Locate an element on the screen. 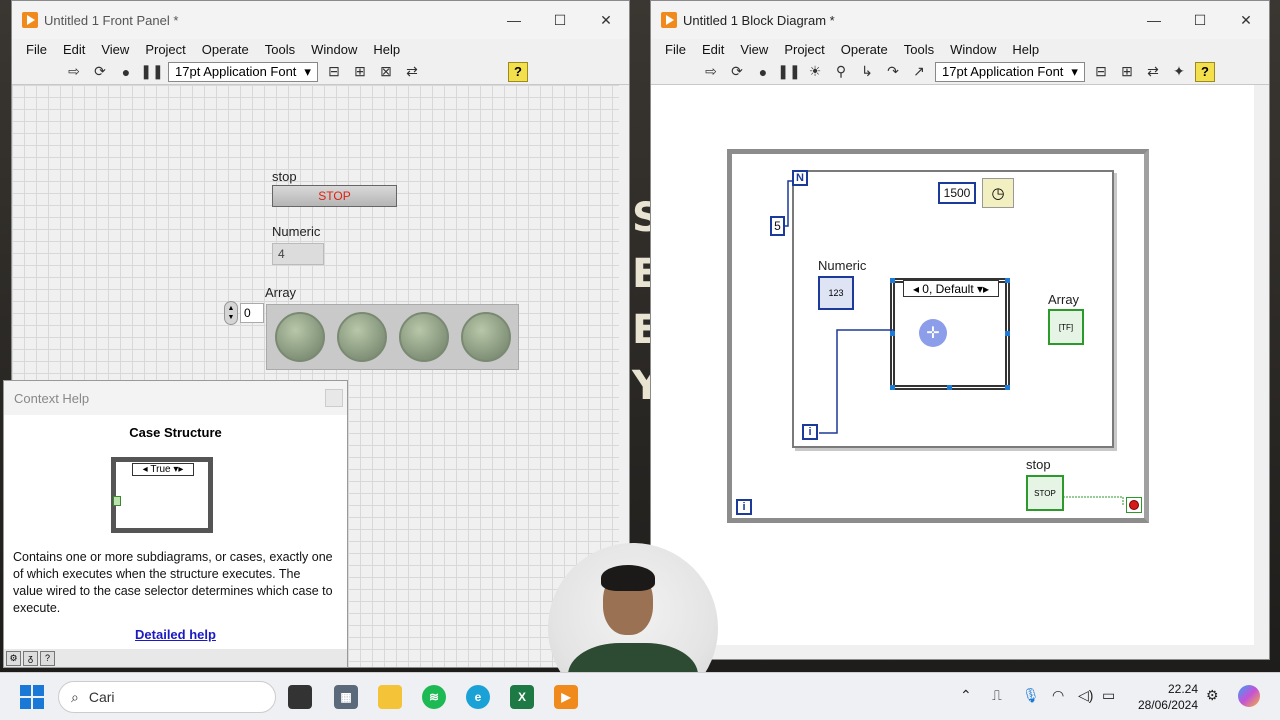 The image size is (1280, 720). volume-icon: ◁) is located at coordinates (1085, 695).